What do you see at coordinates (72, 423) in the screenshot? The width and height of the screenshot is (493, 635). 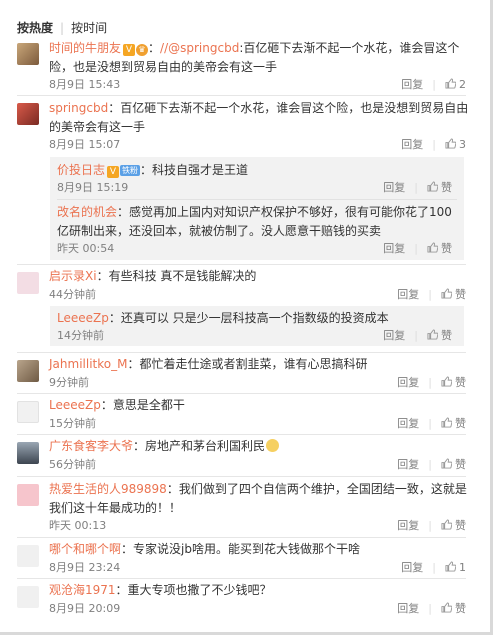 I see `comment-time: 15分钟前` at bounding box center [72, 423].